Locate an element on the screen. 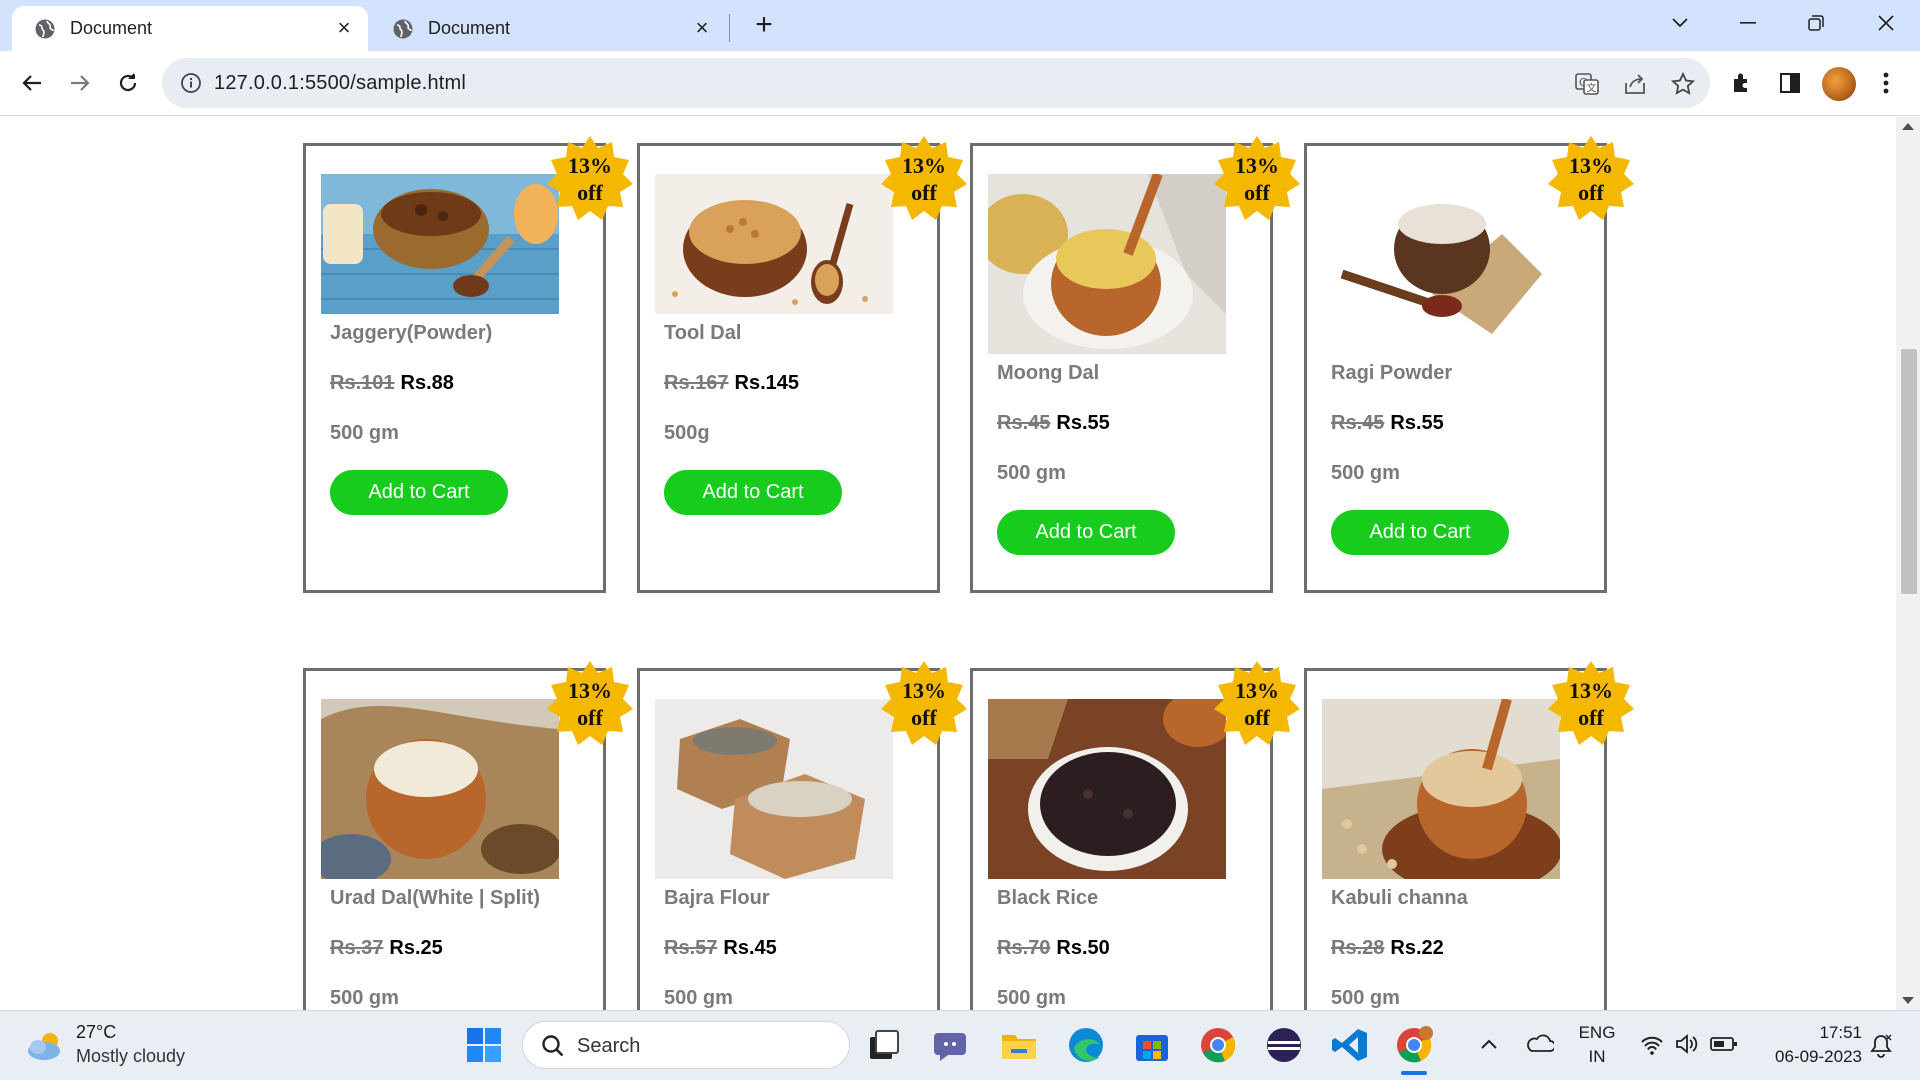  product-card: Bajra Flour Rs.57 Rs.45 500 gm 13% off is located at coordinates (802, 835).